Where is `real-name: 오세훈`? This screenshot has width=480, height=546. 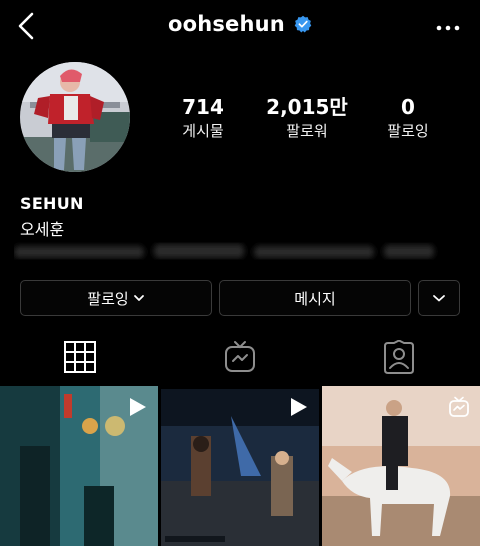 real-name: 오세훈 is located at coordinates (42, 229).